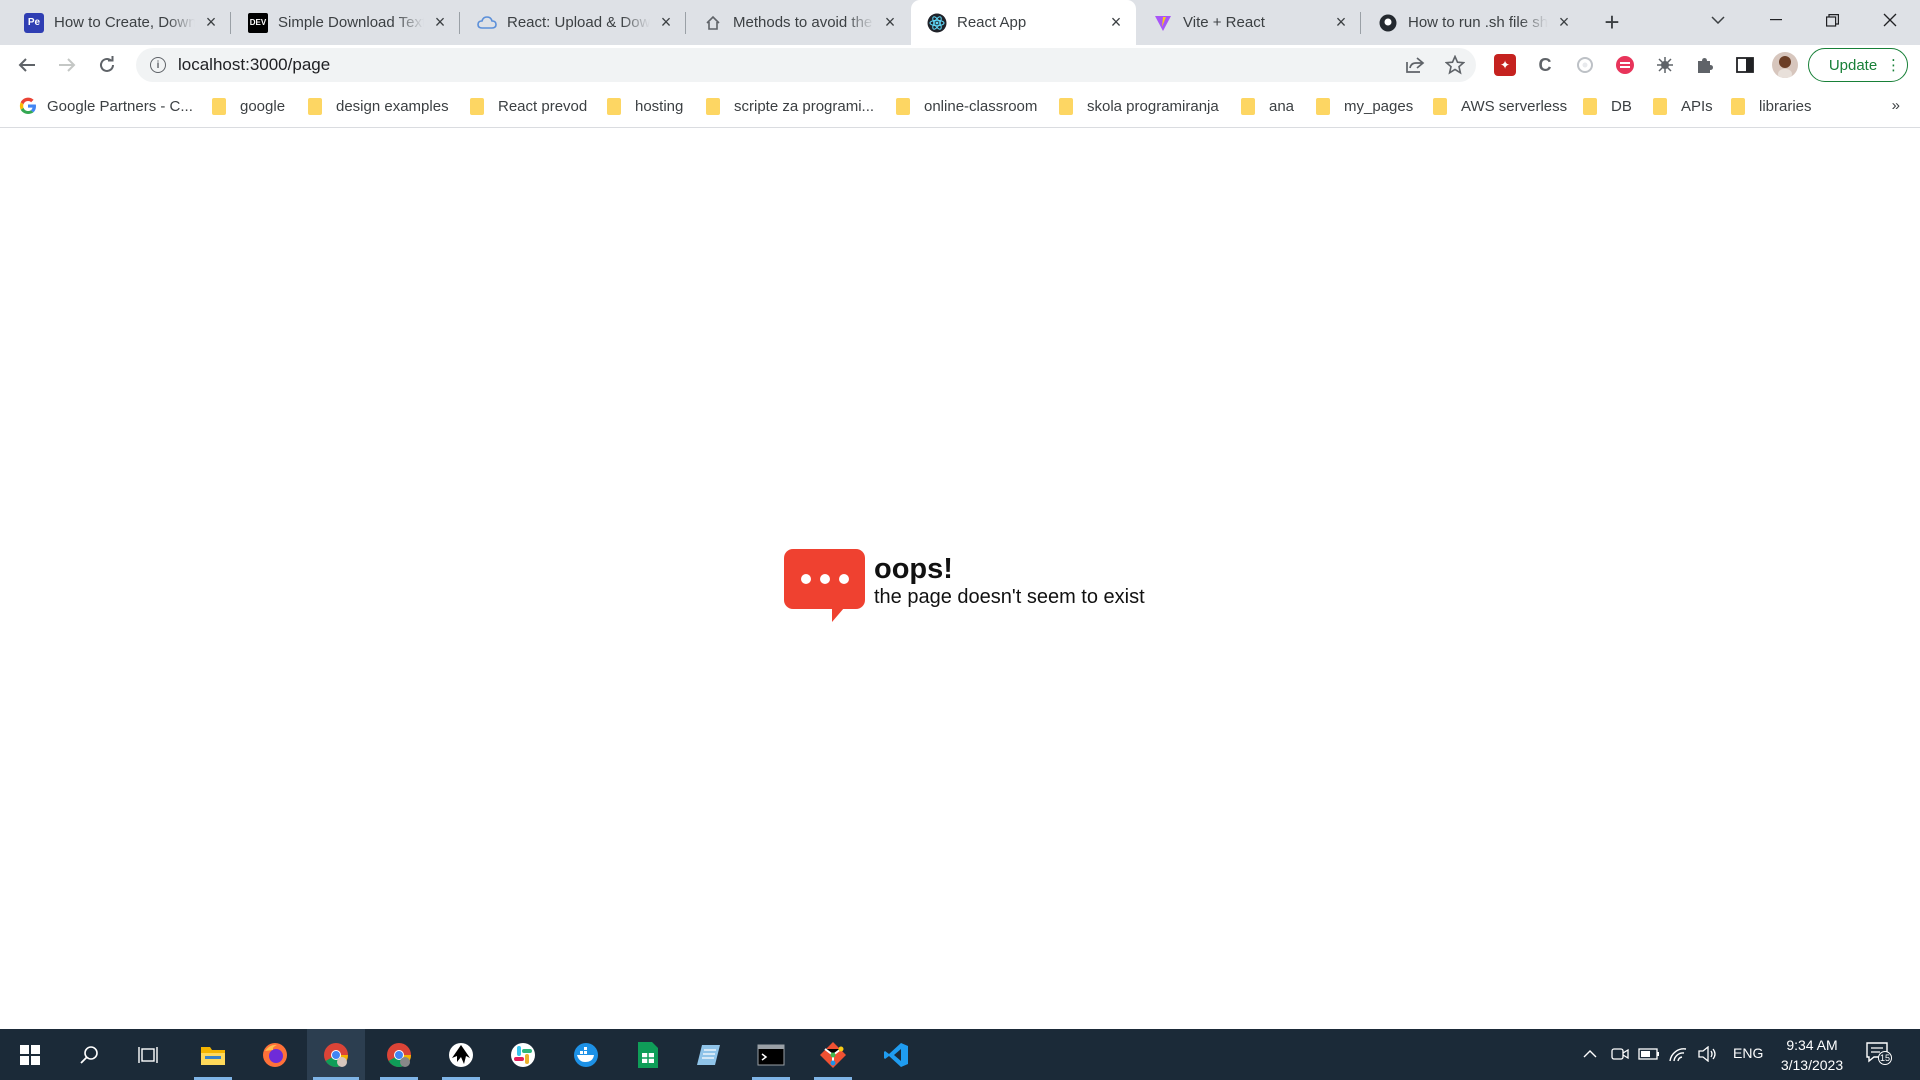  Describe the element at coordinates (1500, 106) in the screenshot. I see `bookmark-folder-aws-serverless: AWS serverless` at that location.